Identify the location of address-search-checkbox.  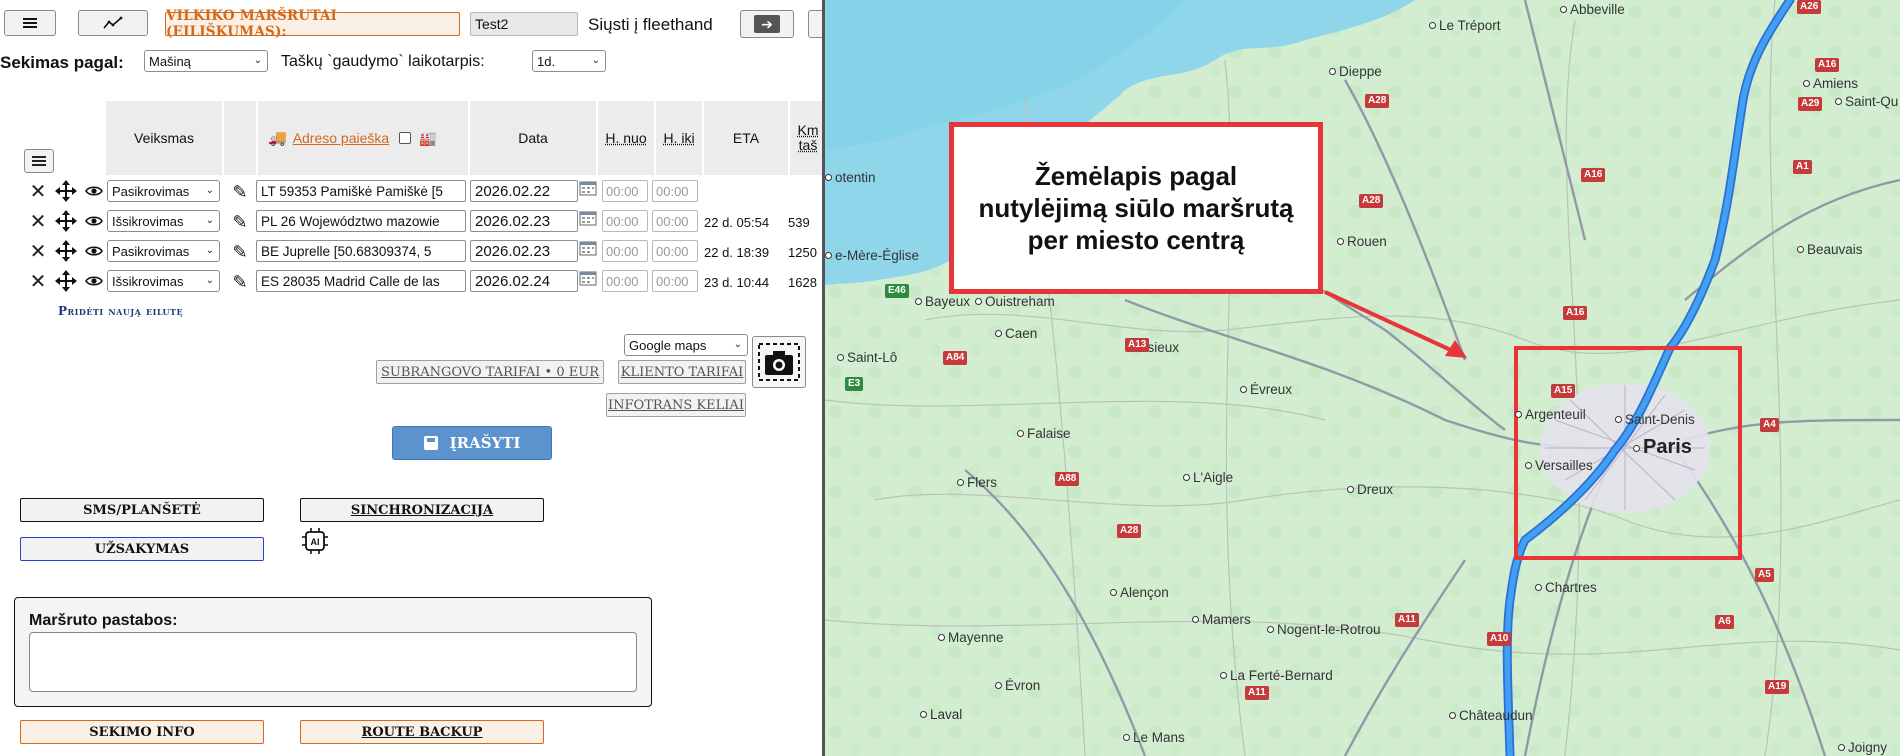
(405, 138).